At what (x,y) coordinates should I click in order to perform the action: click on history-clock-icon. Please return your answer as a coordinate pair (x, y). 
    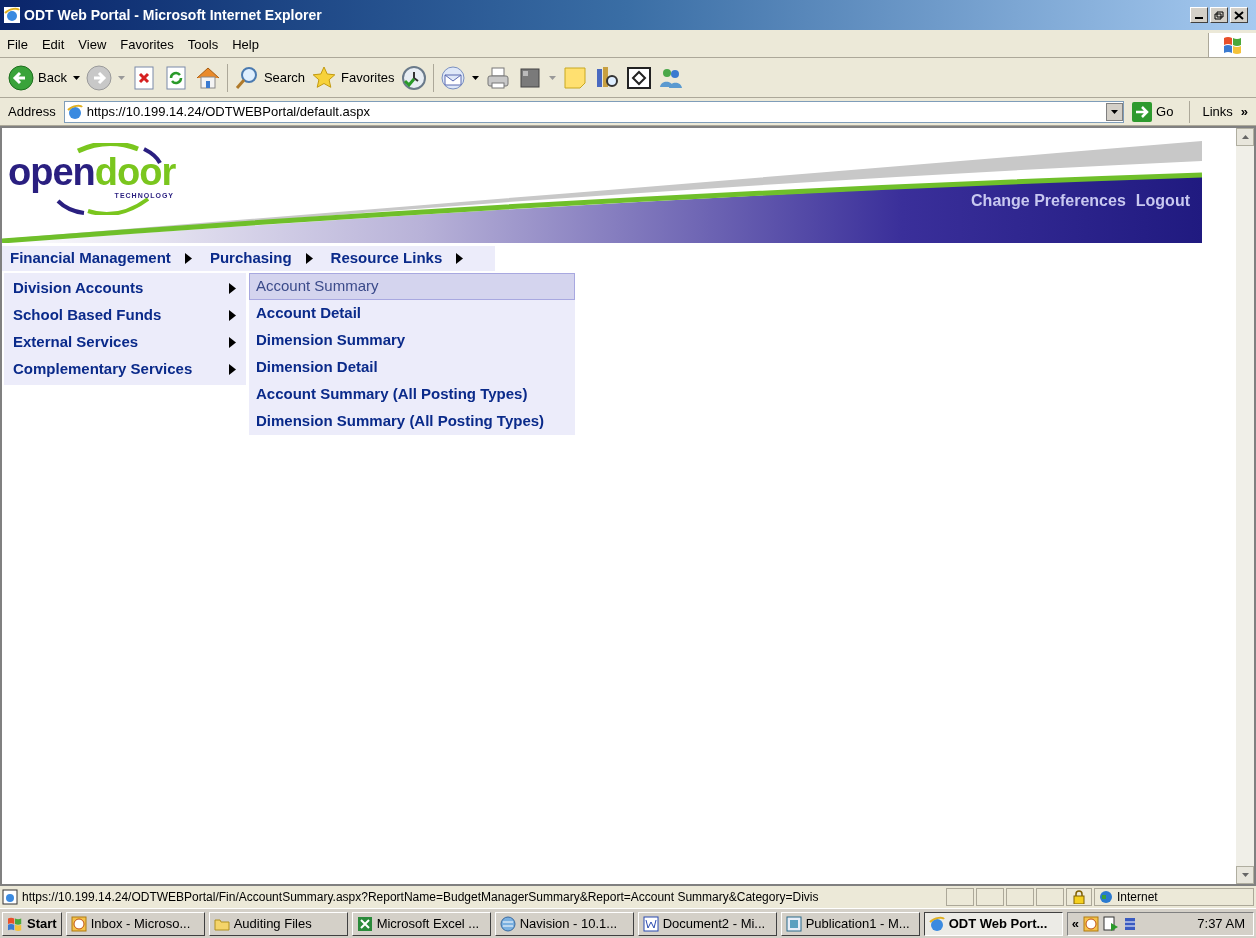
    Looking at the image, I should click on (413, 77).